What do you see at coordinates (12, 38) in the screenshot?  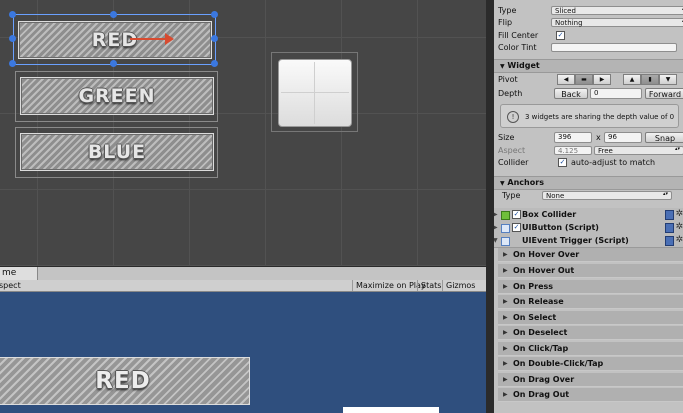 I see `resize-handle-ml` at bounding box center [12, 38].